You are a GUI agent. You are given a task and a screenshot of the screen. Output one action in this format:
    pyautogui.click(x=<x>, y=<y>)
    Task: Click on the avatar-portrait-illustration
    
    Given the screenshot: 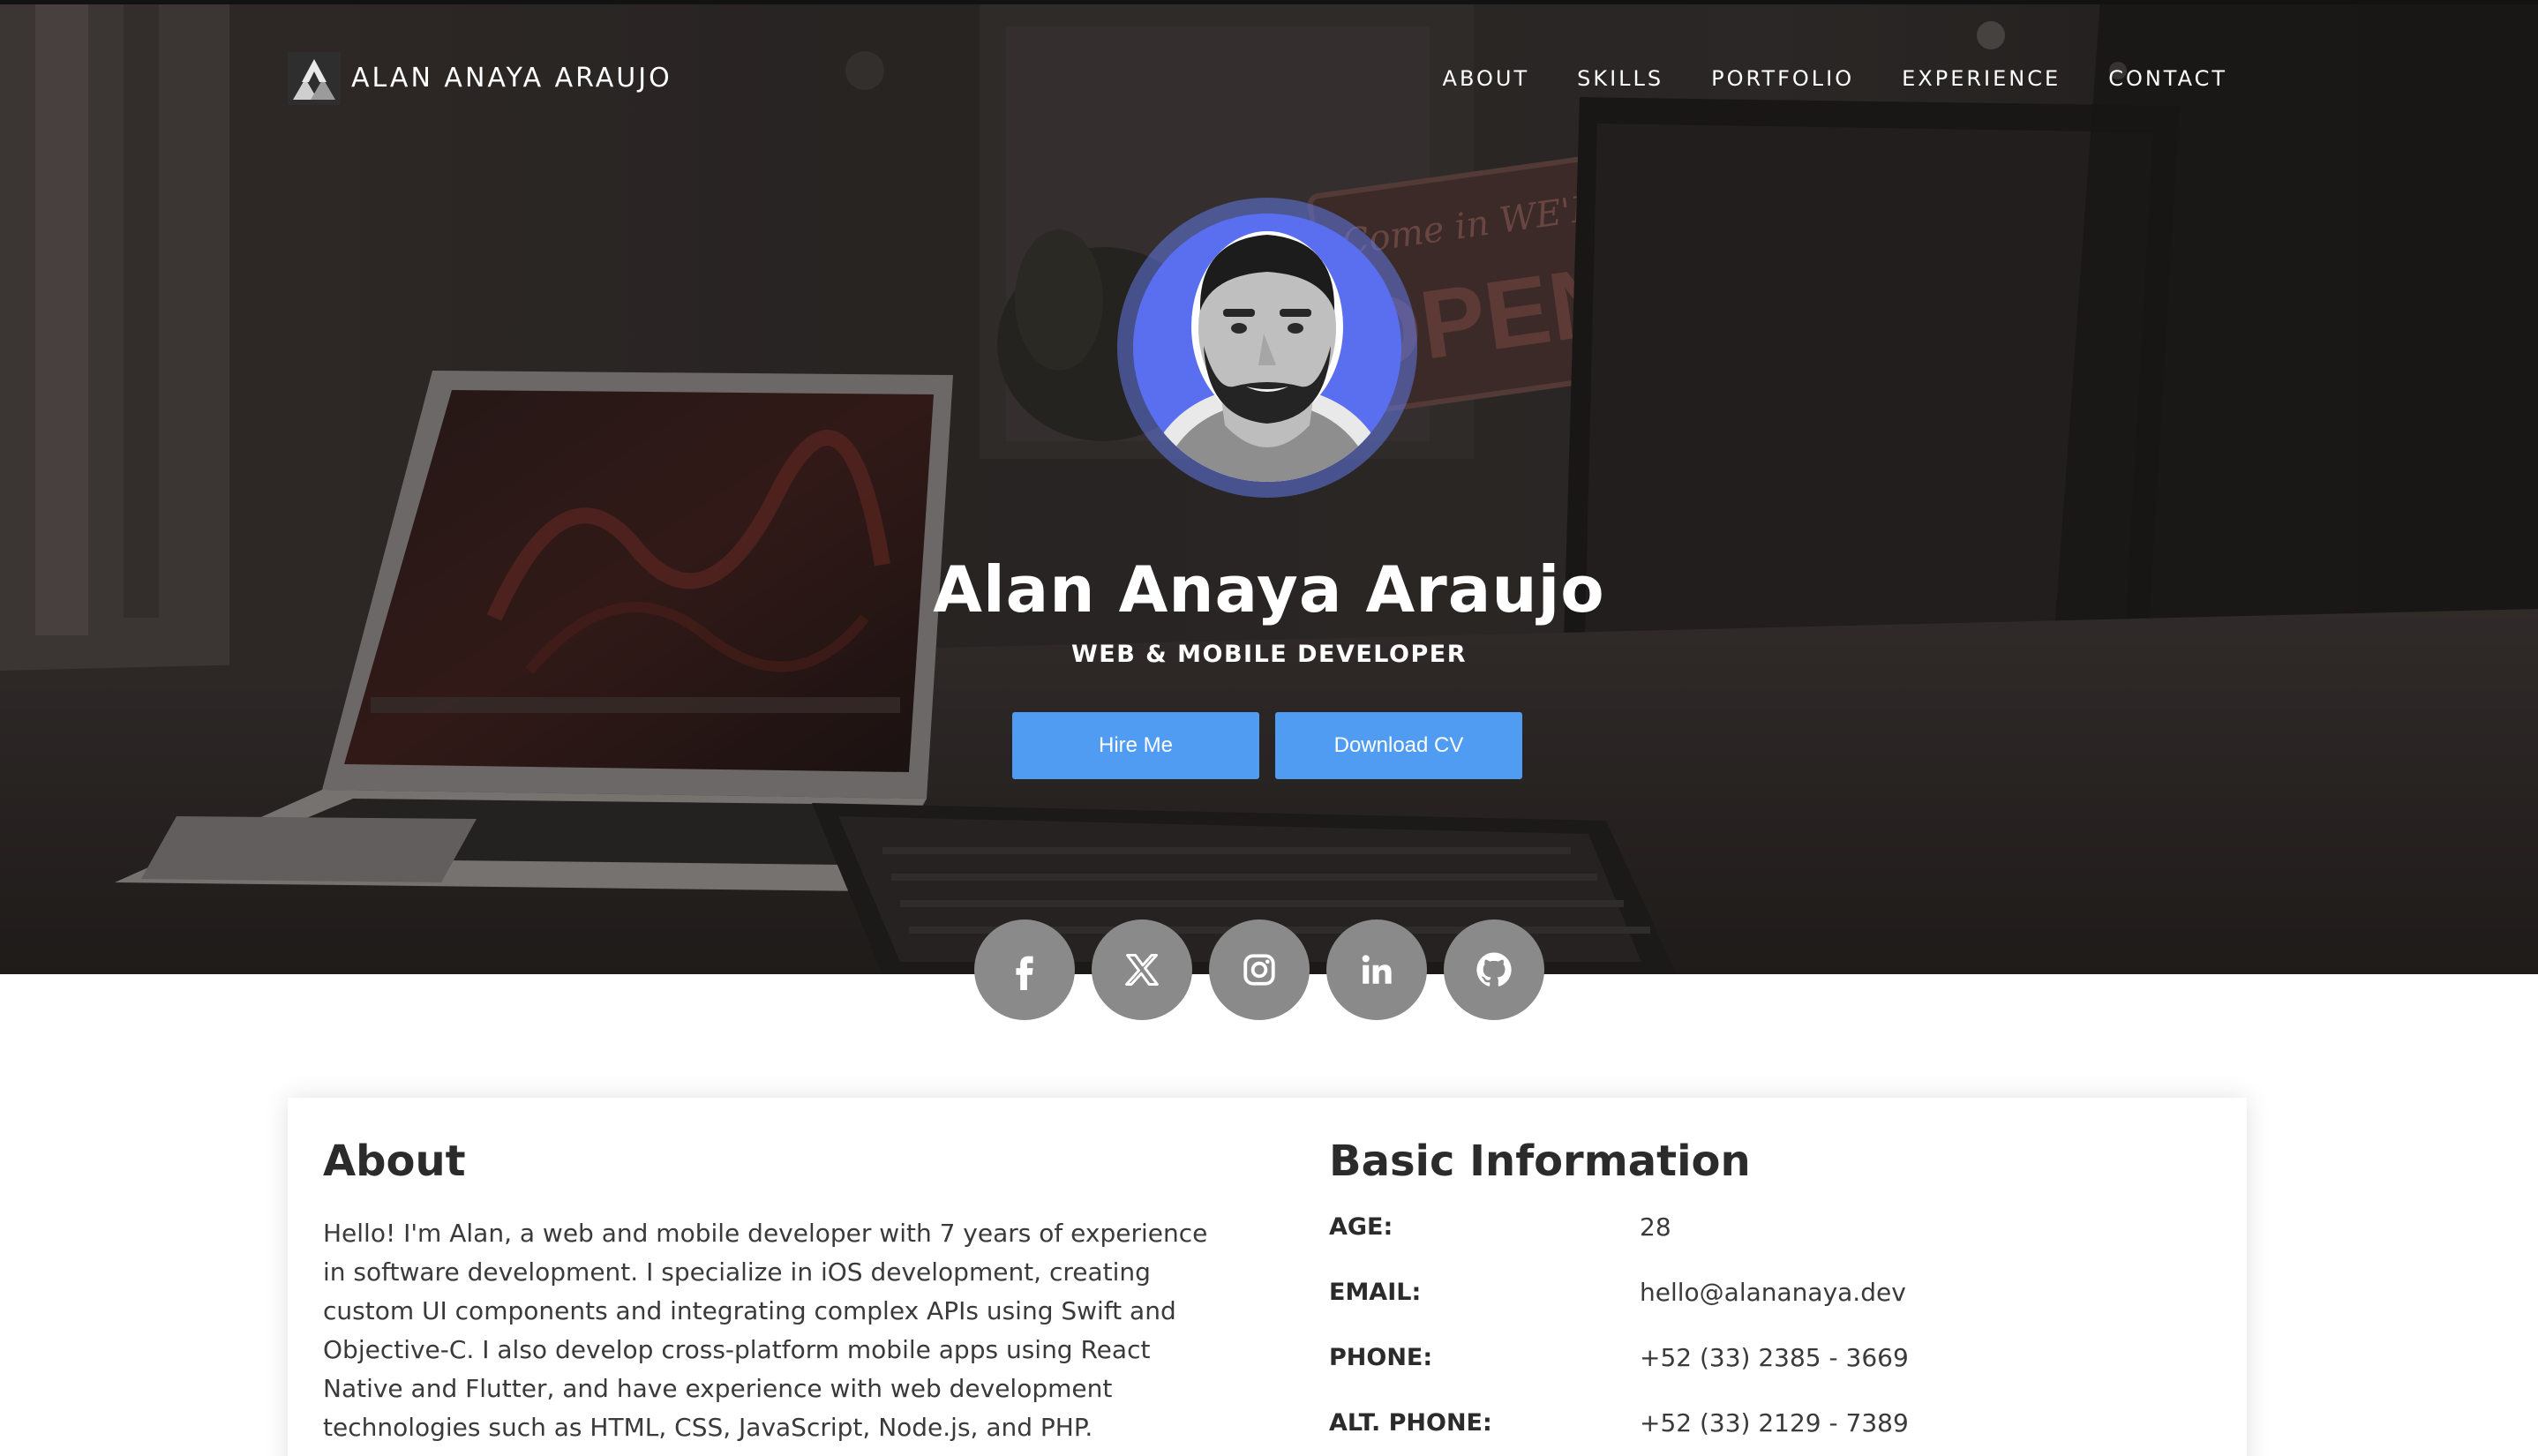 What is the action you would take?
    pyautogui.click(x=1267, y=356)
    